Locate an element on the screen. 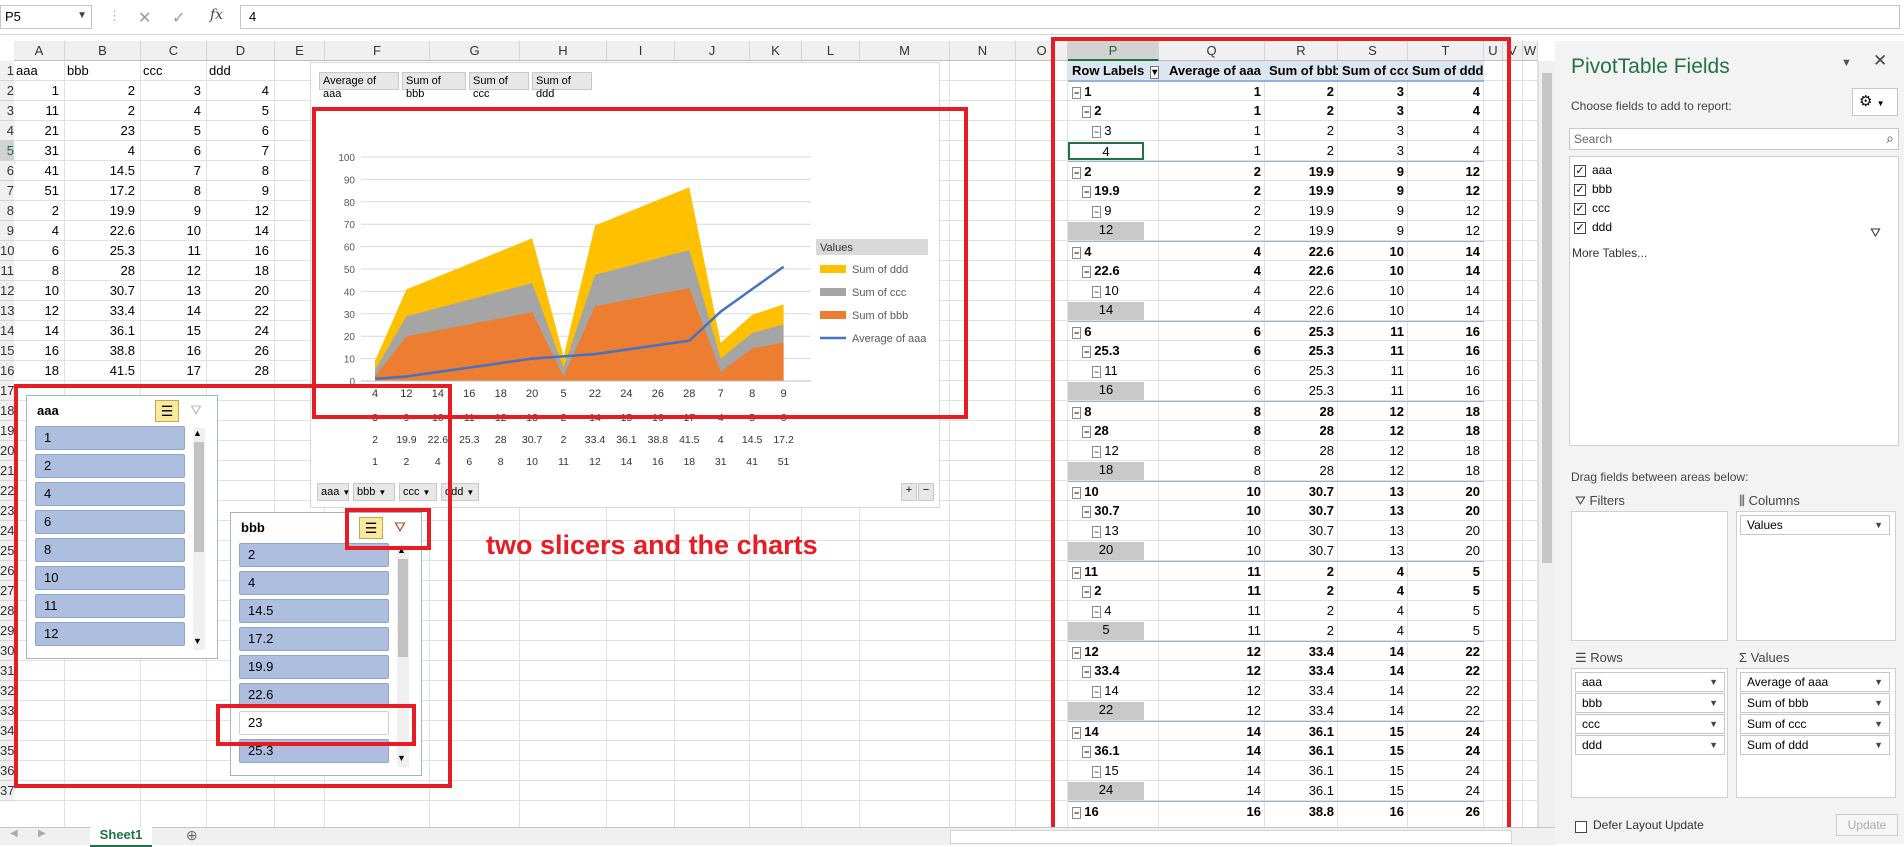  row-header: 24 is located at coordinates (7, 531).